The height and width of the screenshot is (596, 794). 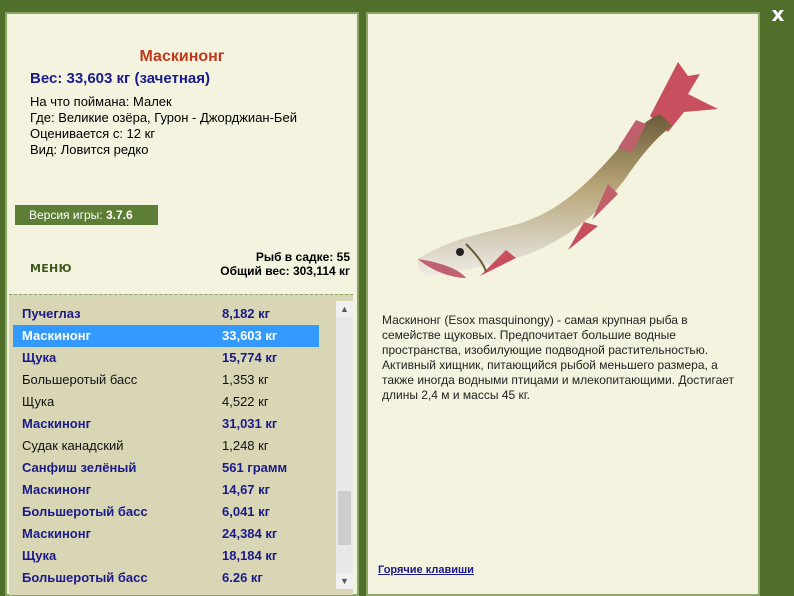 I want to click on scroll-thumb, so click(x=344, y=518).